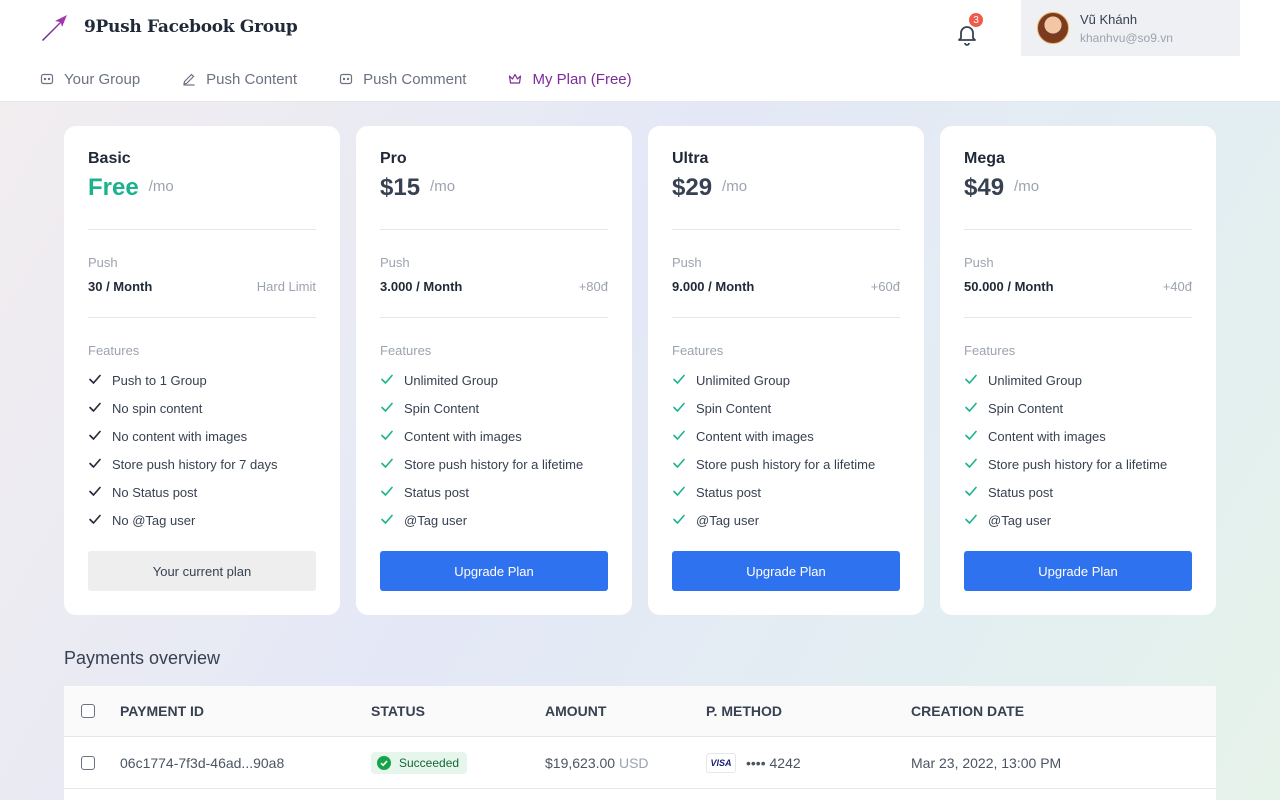 This screenshot has width=1280, height=800. What do you see at coordinates (713, 286) in the screenshot?
I see `push-value: 9.000 / Month` at bounding box center [713, 286].